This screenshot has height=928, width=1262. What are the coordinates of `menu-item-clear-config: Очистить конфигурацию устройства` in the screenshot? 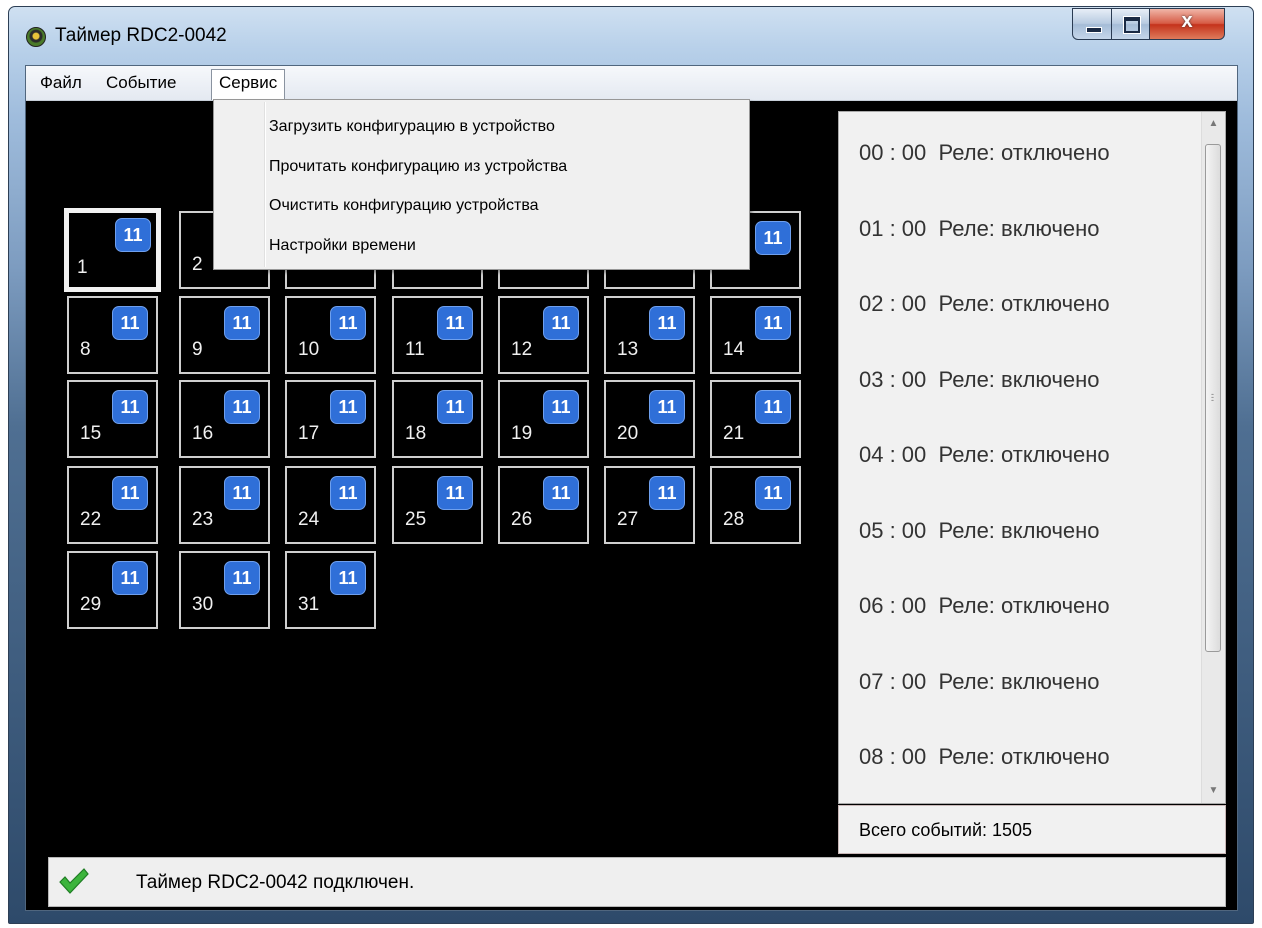 It's located at (404, 206).